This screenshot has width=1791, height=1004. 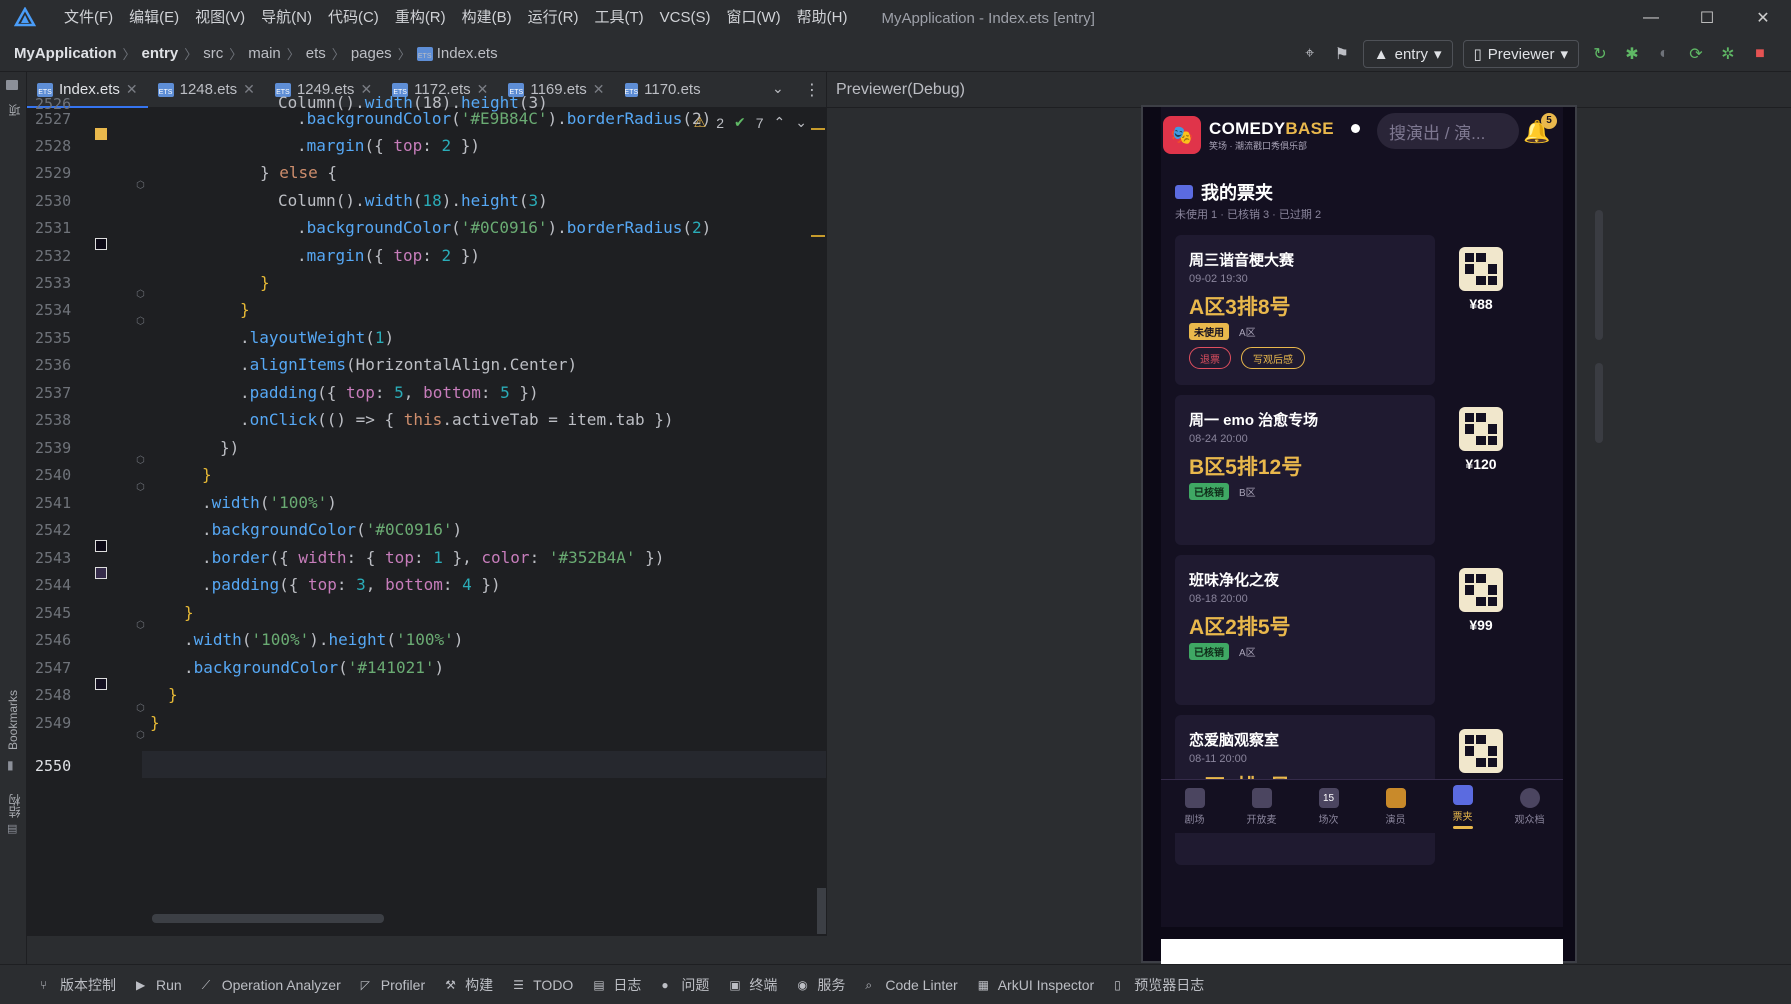 What do you see at coordinates (264, 53) in the screenshot?
I see `crumb-main: main` at bounding box center [264, 53].